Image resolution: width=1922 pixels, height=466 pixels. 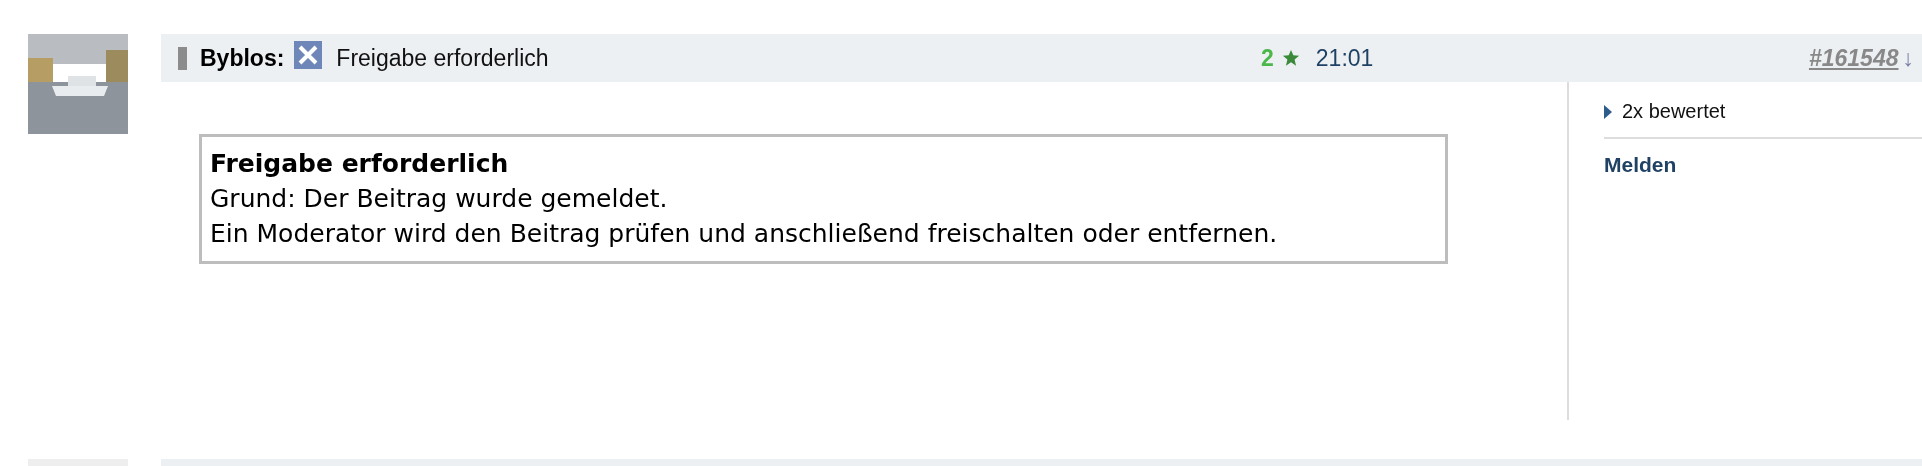 I want to click on author-name: Byblos:, so click(x=242, y=58).